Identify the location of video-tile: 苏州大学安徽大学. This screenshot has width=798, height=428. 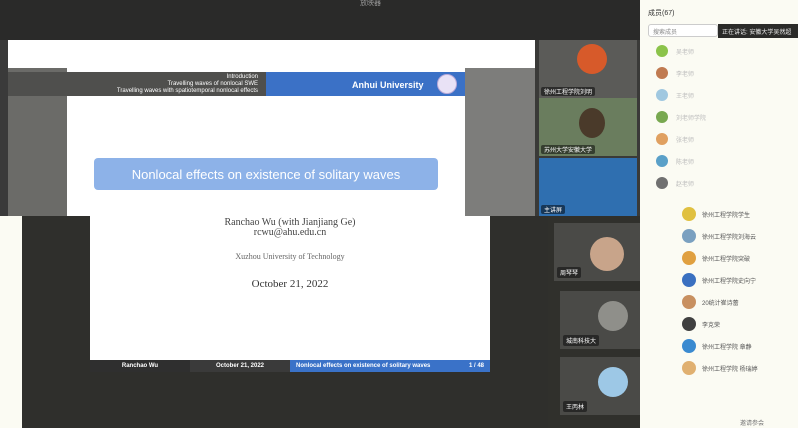
(588, 127).